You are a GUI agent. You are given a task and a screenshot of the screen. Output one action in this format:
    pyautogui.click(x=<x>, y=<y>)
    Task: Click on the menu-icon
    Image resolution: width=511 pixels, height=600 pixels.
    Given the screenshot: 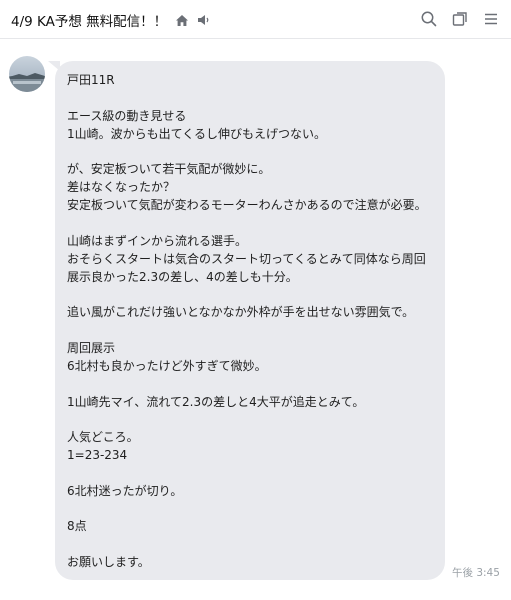 What is the action you would take?
    pyautogui.click(x=491, y=19)
    